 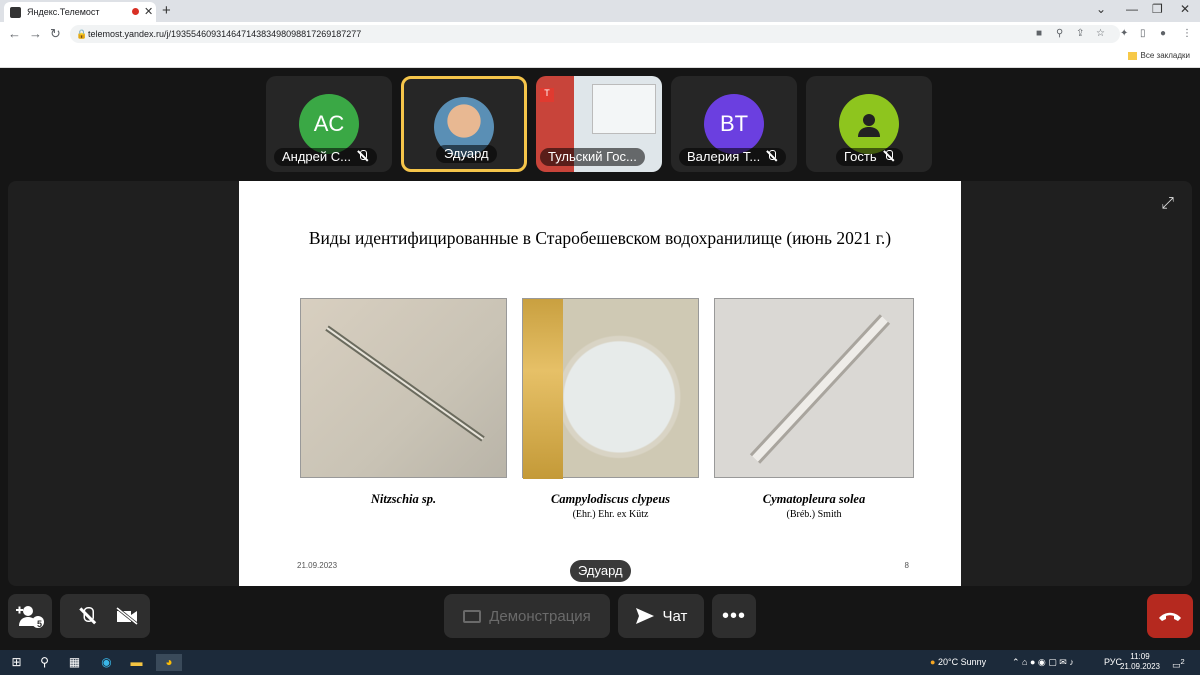 I want to click on task-view-icon: ▦, so click(x=74, y=662).